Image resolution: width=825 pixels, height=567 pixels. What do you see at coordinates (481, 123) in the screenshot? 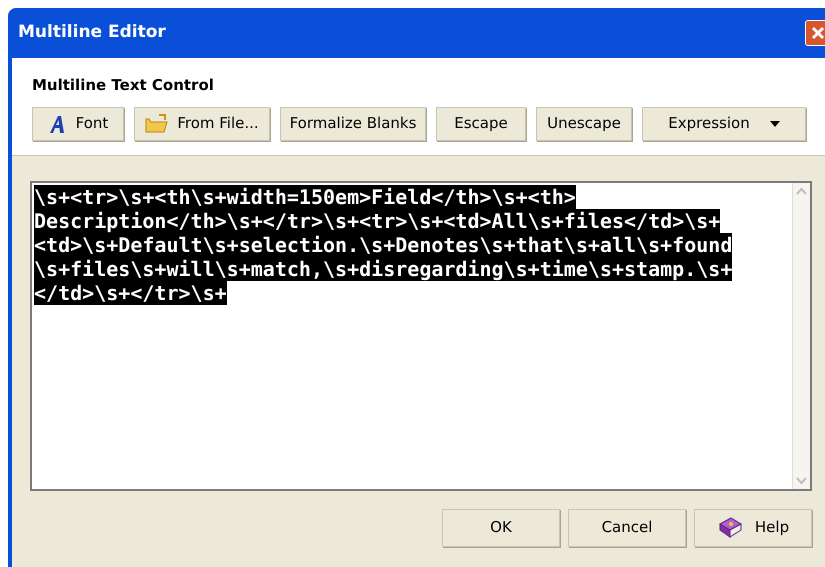
I see `toolbar-button: Escape` at bounding box center [481, 123].